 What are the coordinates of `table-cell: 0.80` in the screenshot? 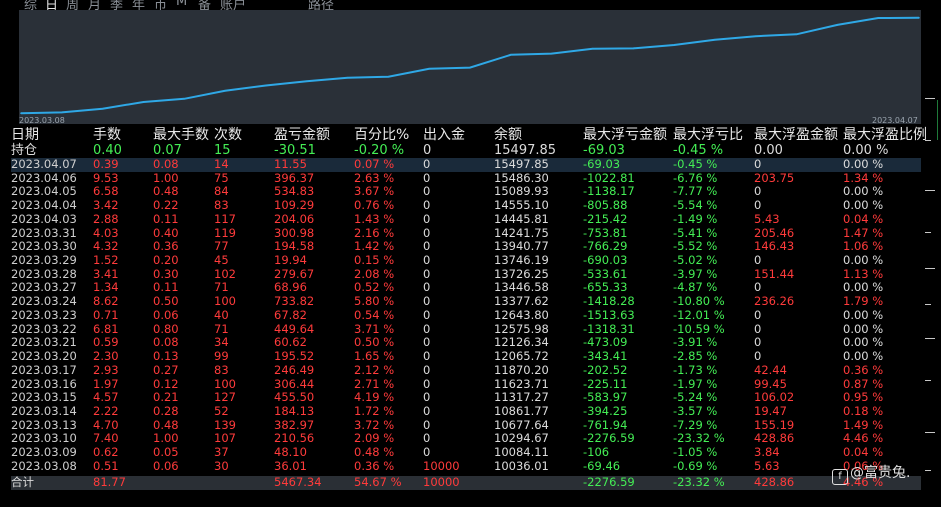 It's located at (166, 328).